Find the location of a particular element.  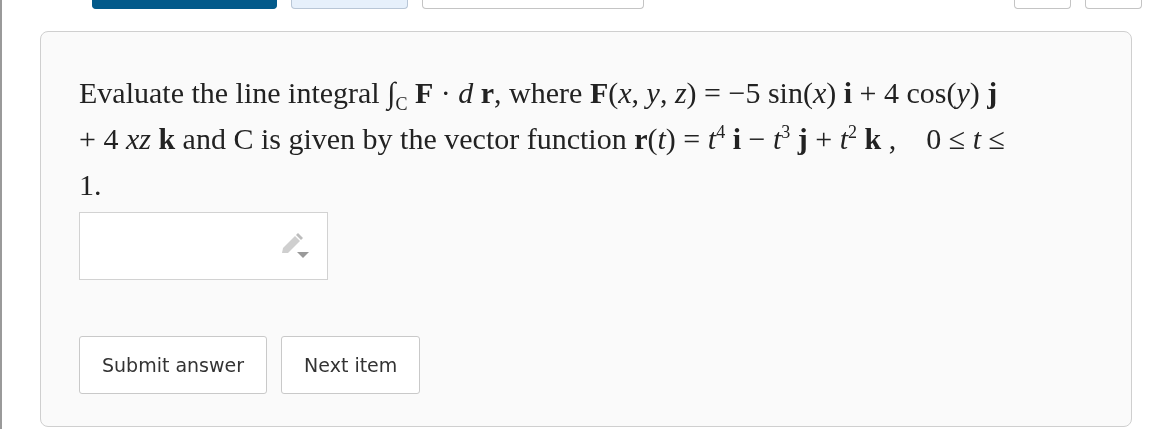

next-button: Next item is located at coordinates (351, 365).